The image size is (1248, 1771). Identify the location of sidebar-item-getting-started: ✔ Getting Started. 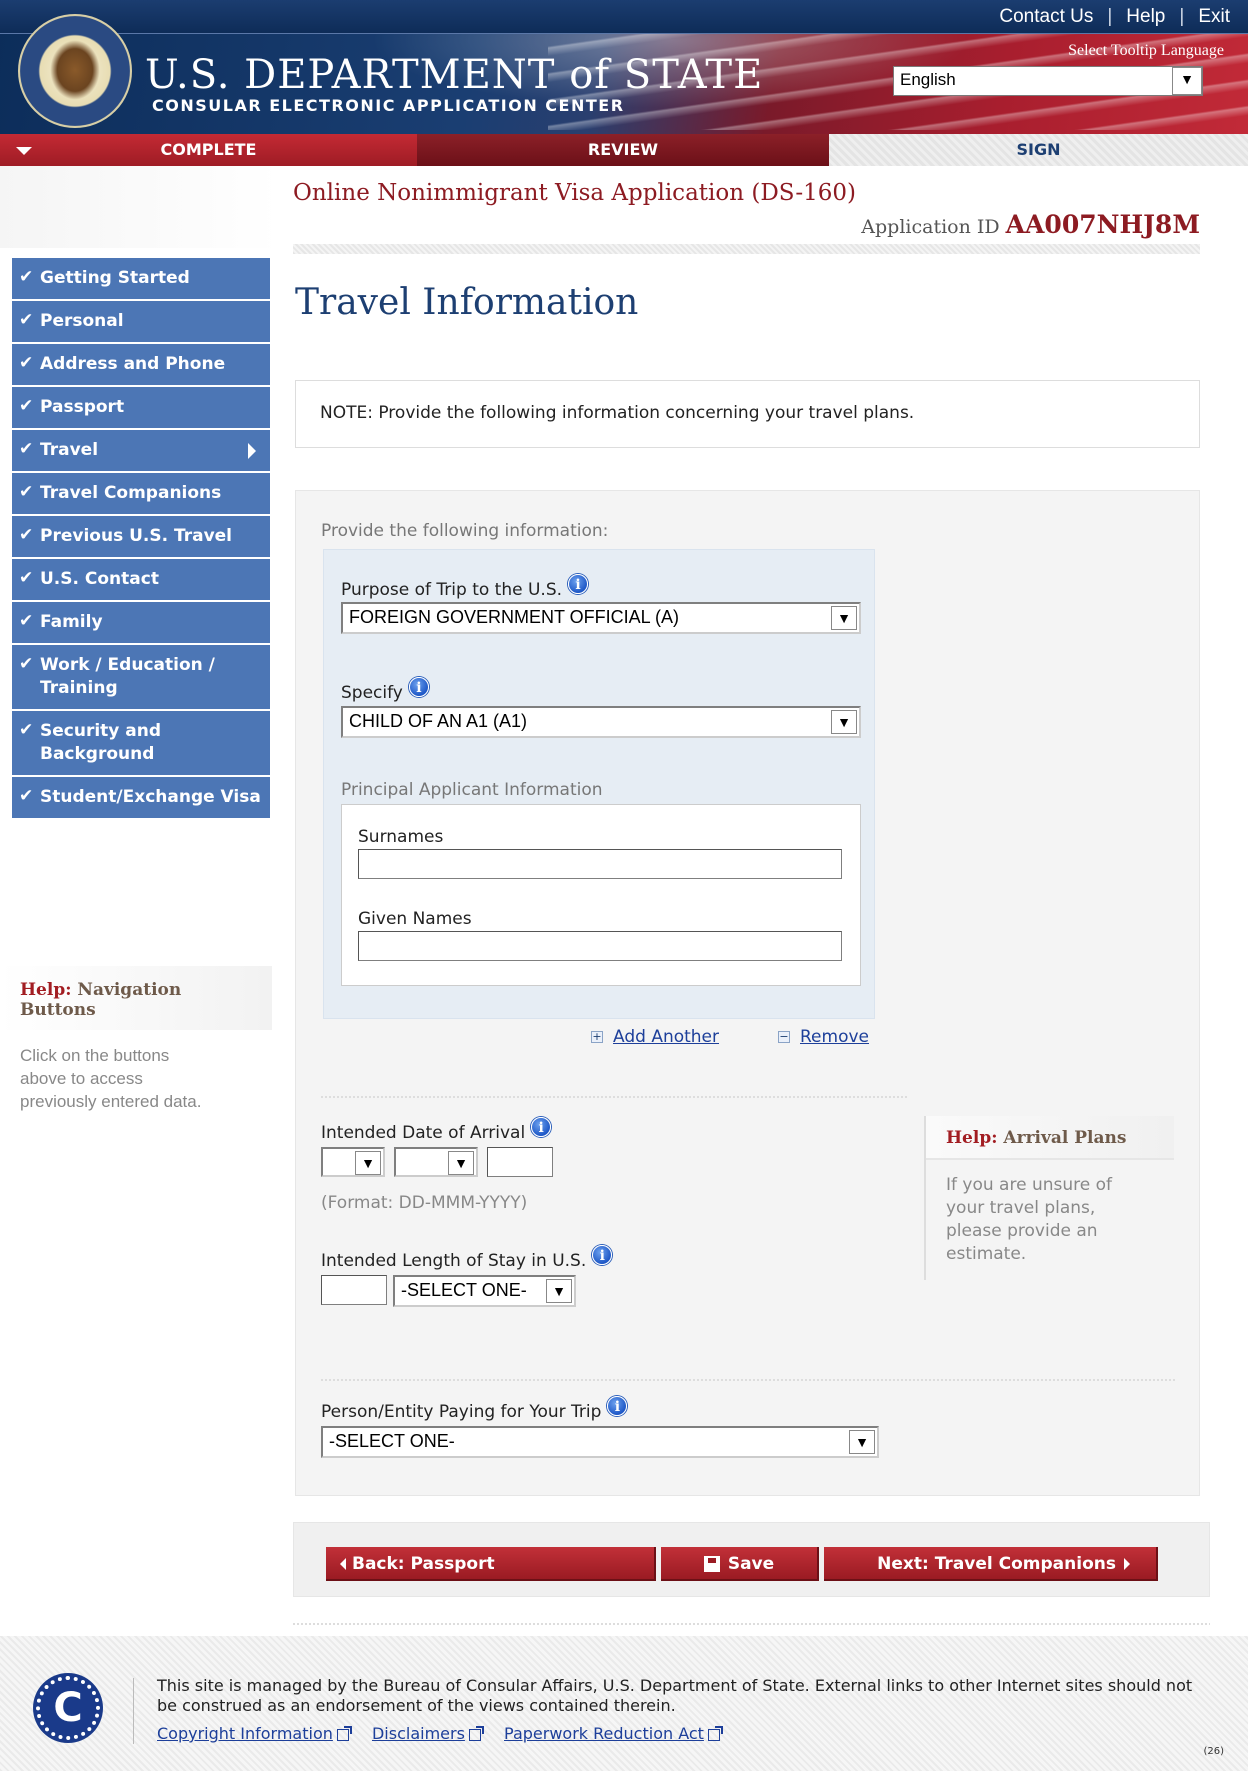
(141, 279).